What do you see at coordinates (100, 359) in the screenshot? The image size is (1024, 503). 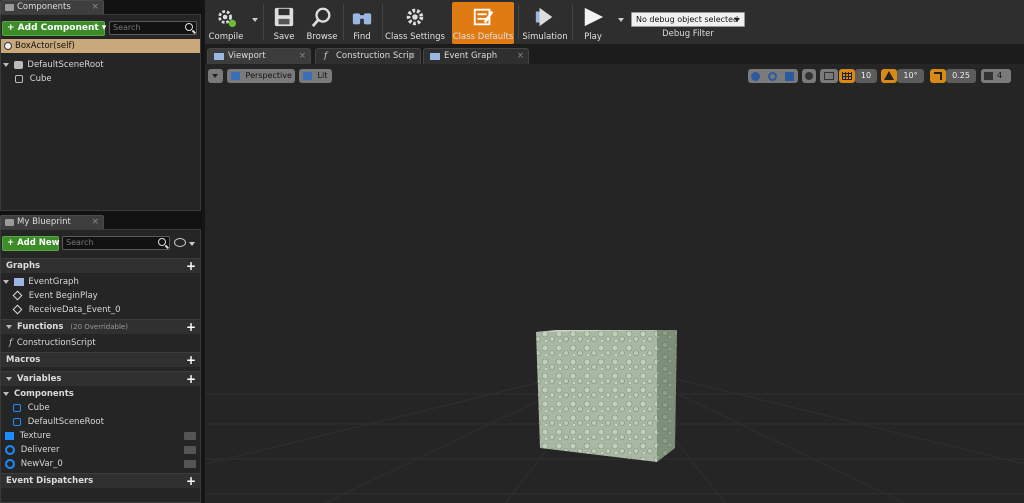 I see `section-macros: Macros +` at bounding box center [100, 359].